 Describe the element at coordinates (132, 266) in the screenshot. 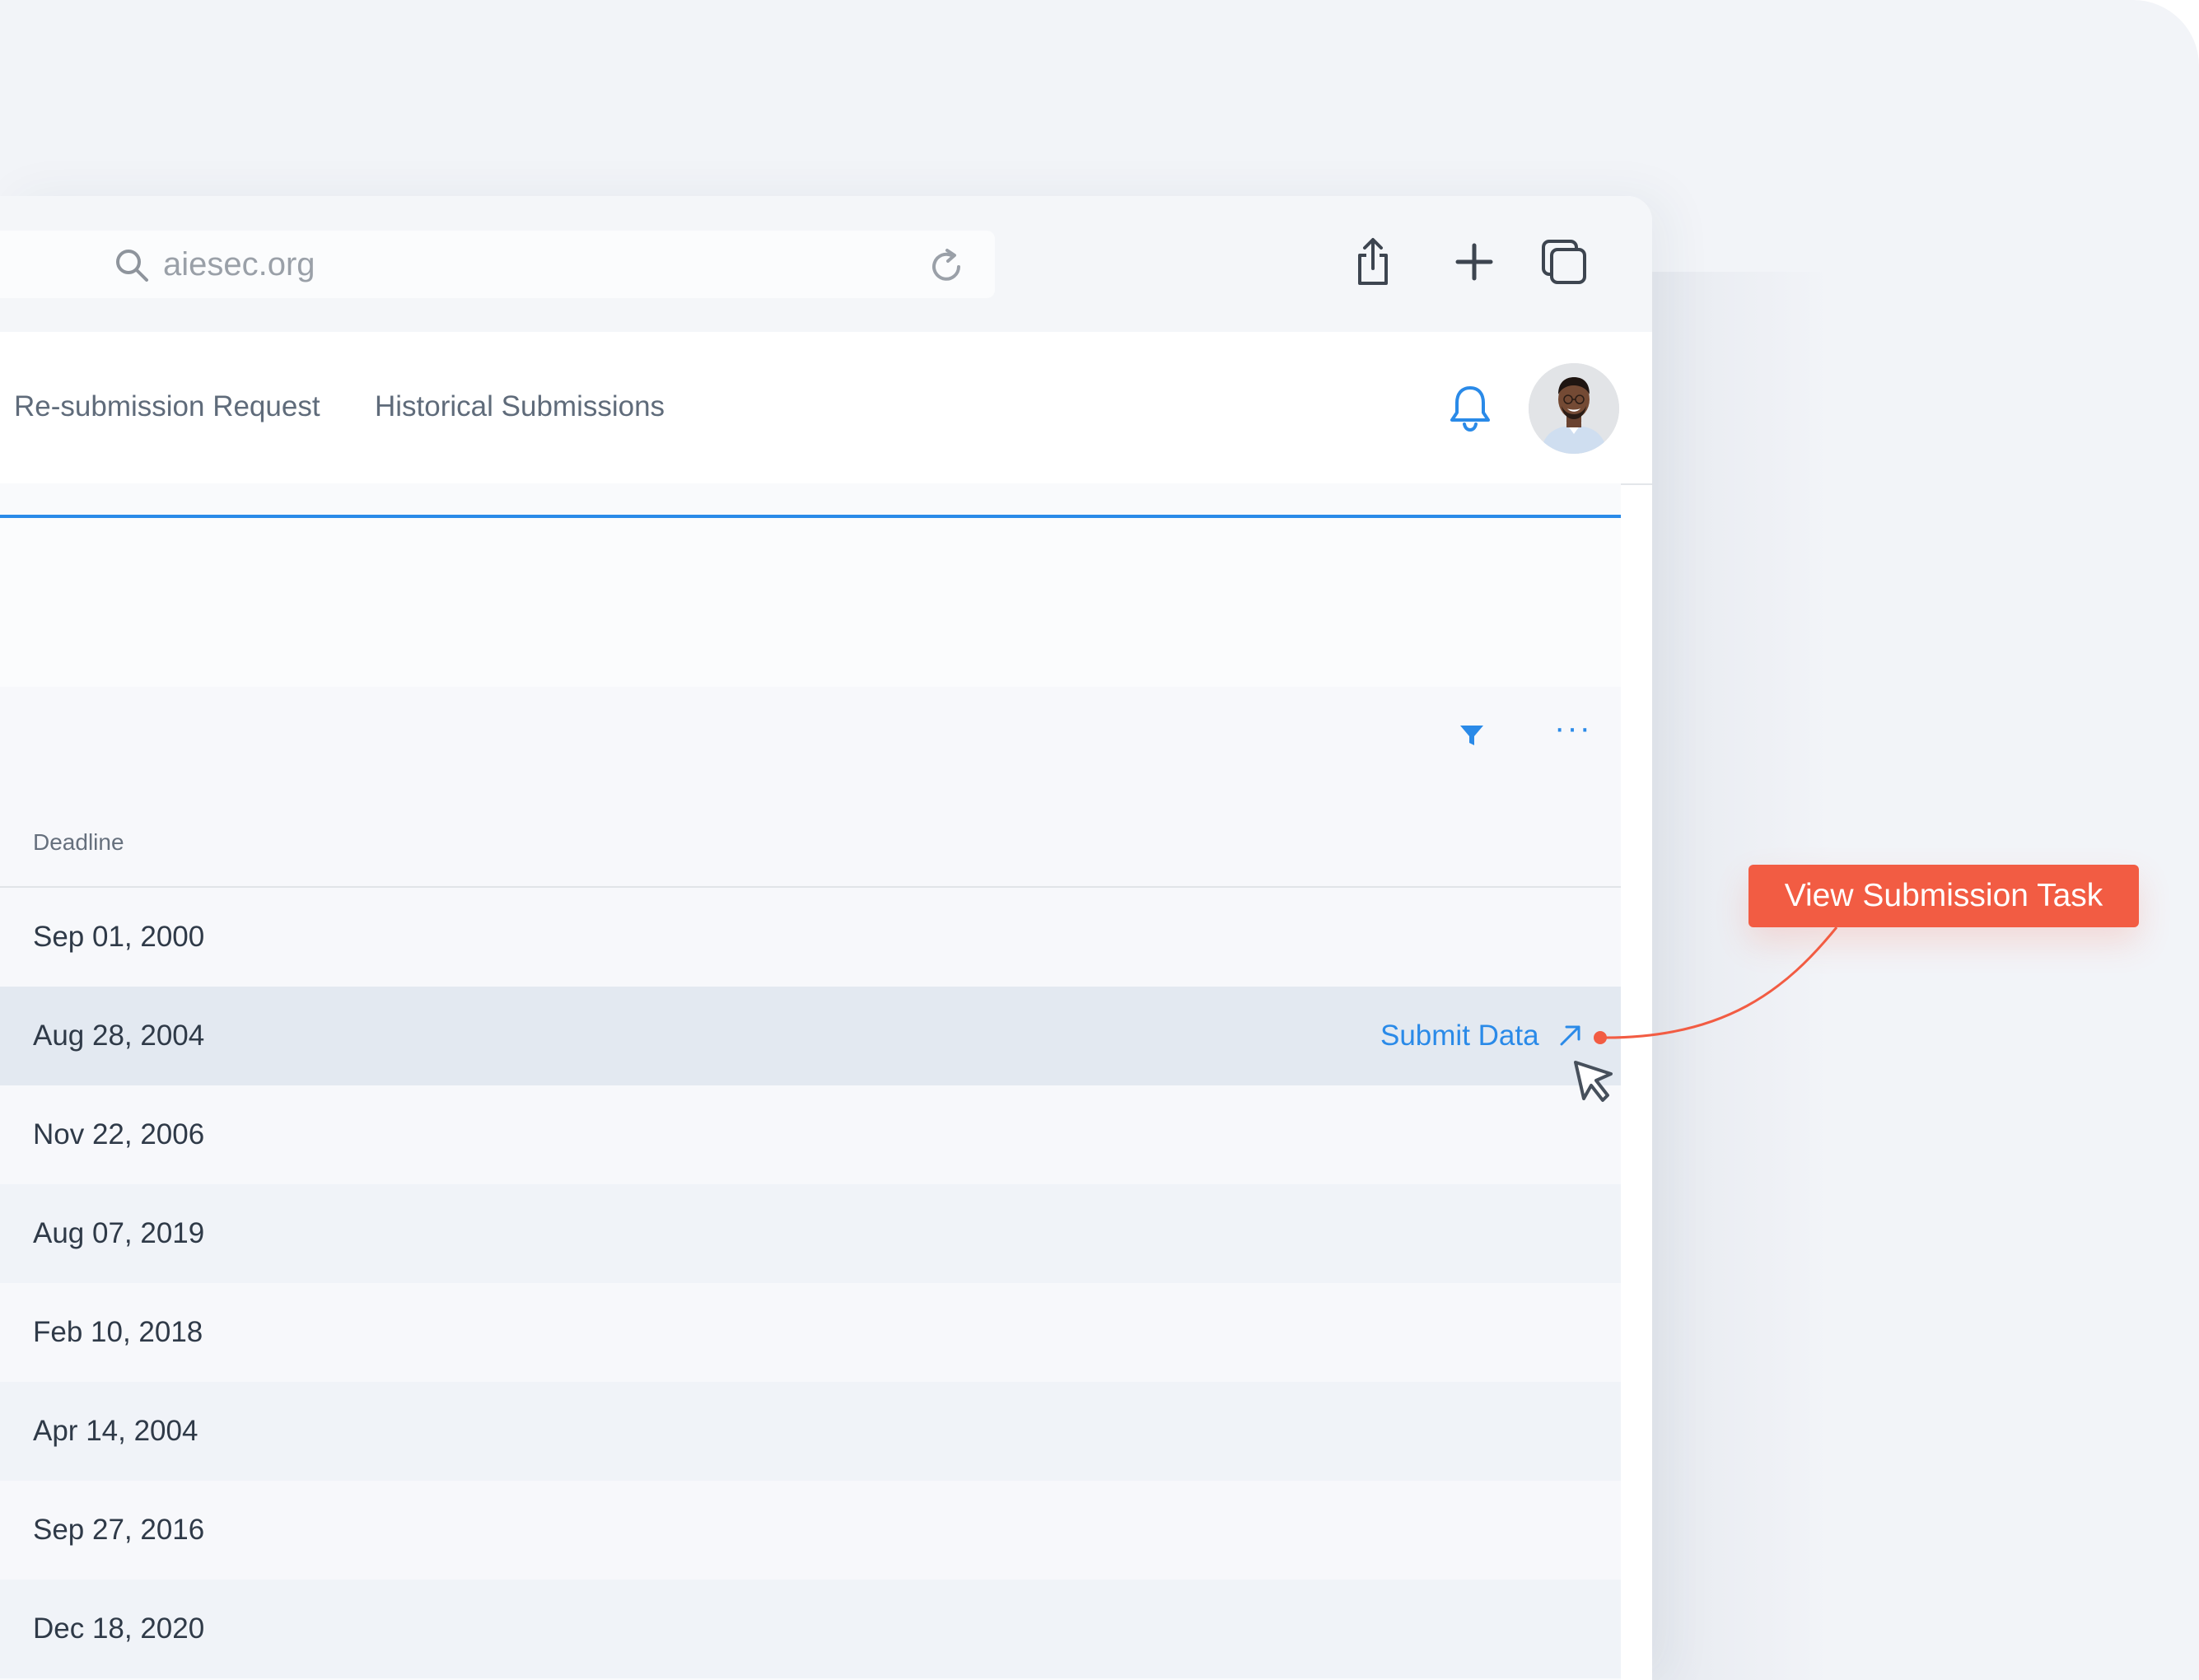

I see `search-icon` at that location.